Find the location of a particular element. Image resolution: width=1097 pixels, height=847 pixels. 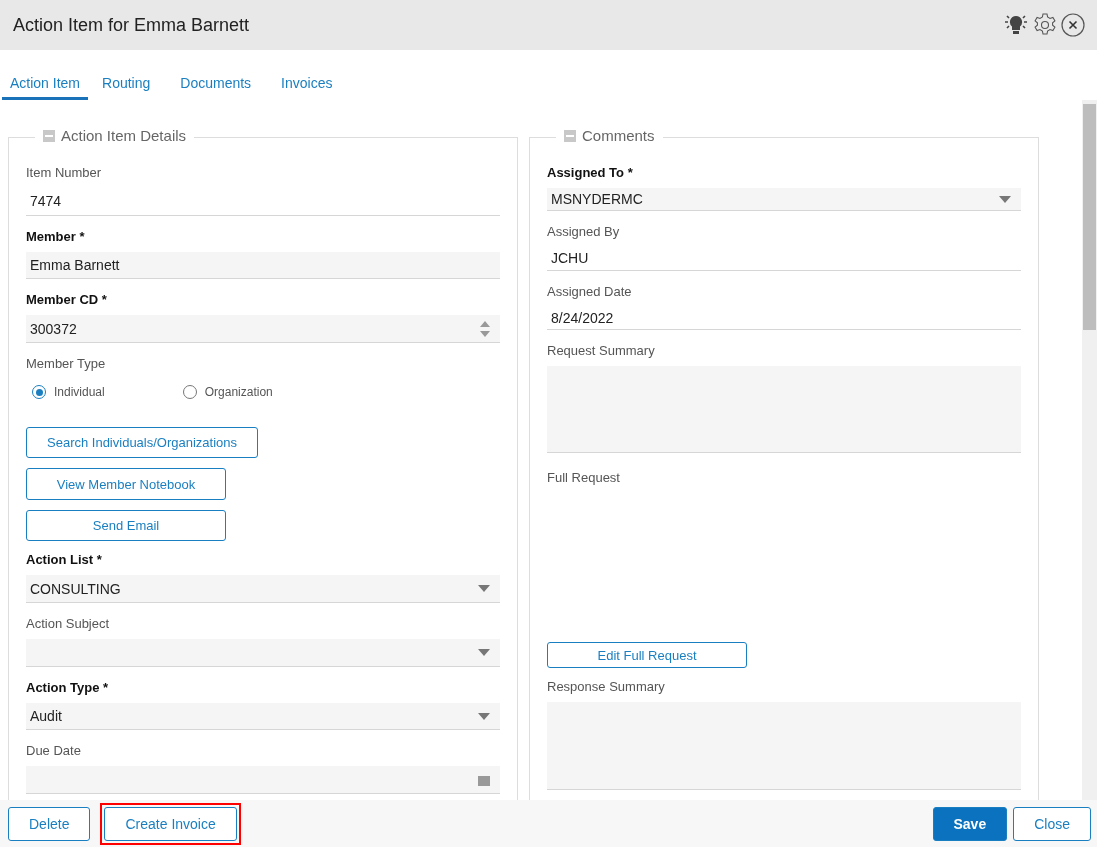

close-icon is located at coordinates (1073, 25).